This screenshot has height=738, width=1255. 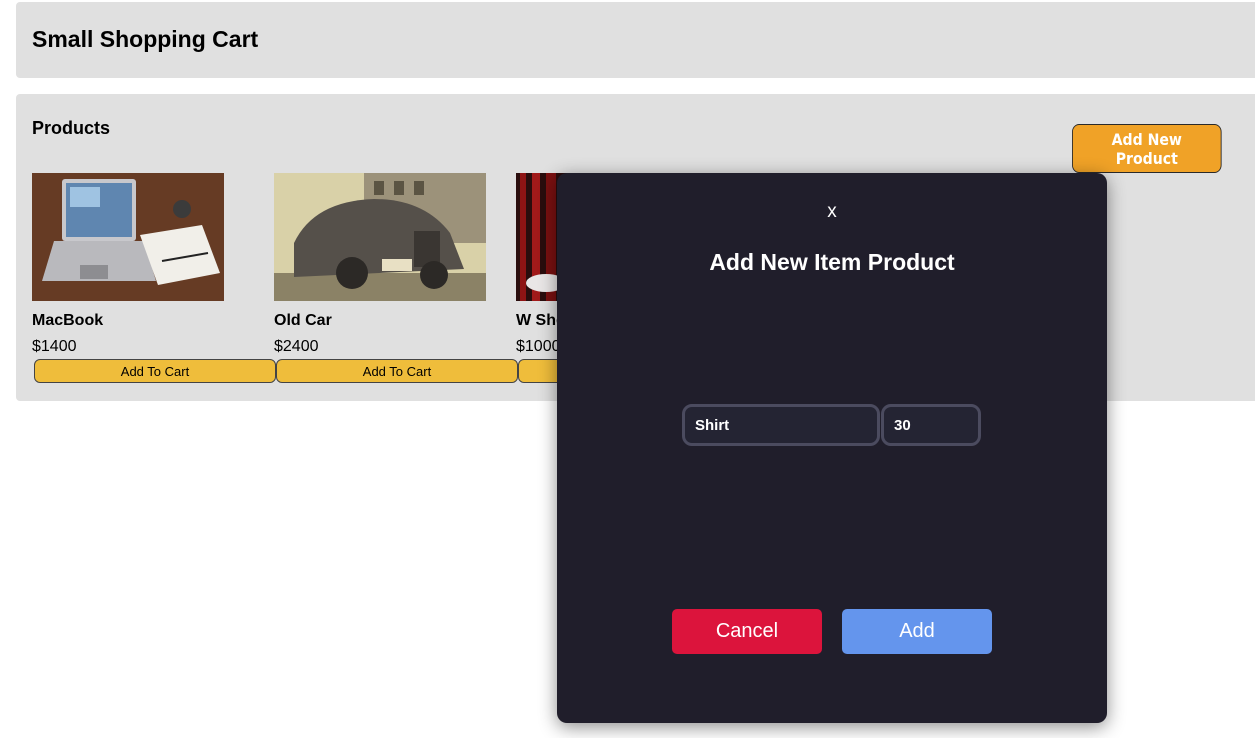 I want to click on cancel-button: Cancel, so click(x=747, y=631).